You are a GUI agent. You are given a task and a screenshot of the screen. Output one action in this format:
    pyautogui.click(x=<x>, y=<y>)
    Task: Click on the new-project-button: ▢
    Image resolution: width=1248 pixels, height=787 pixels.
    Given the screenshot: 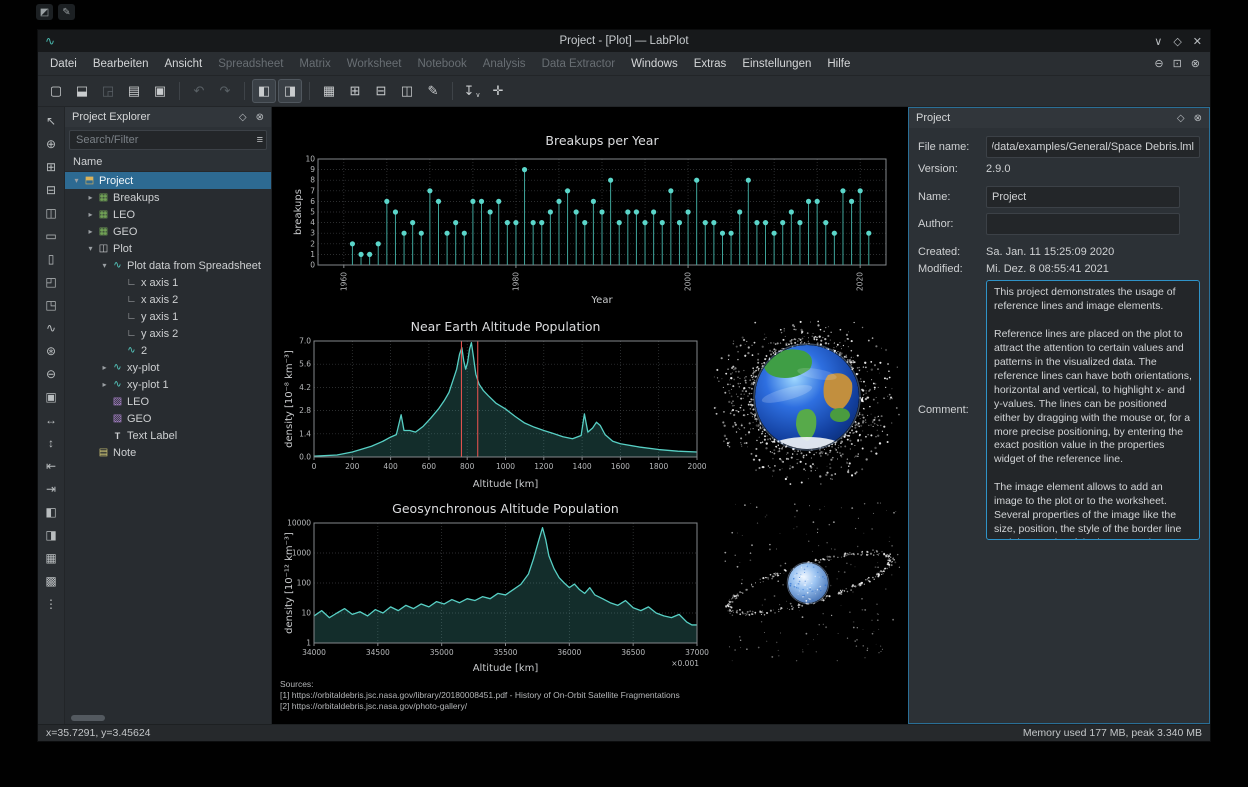 What is the action you would take?
    pyautogui.click(x=56, y=91)
    